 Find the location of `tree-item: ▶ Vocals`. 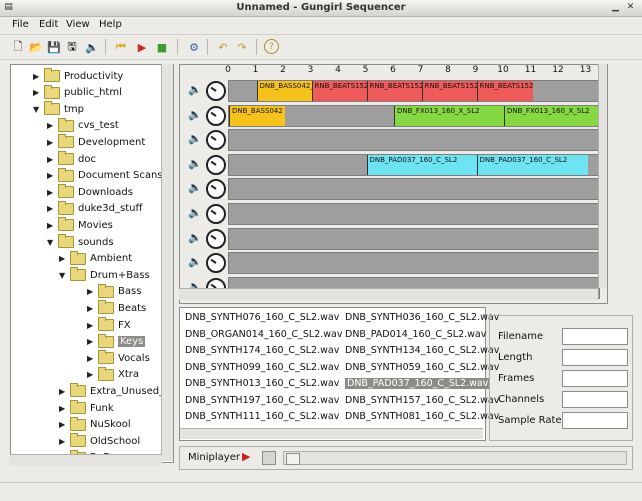

tree-item: ▶ Vocals is located at coordinates (118, 357).